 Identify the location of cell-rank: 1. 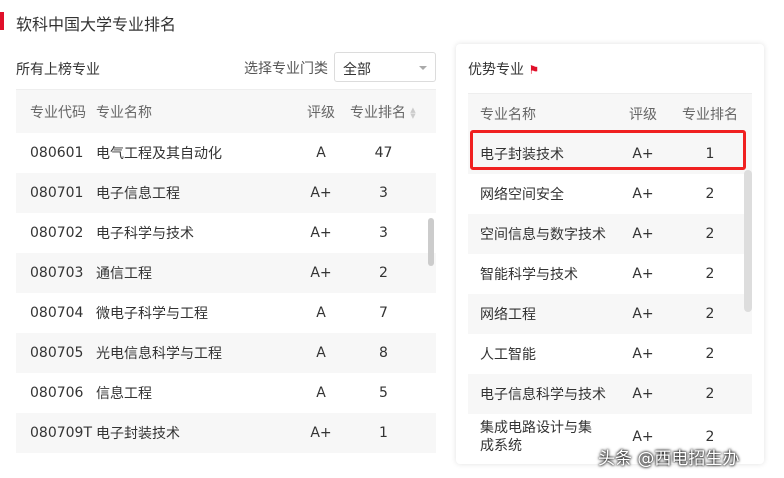
(383, 433).